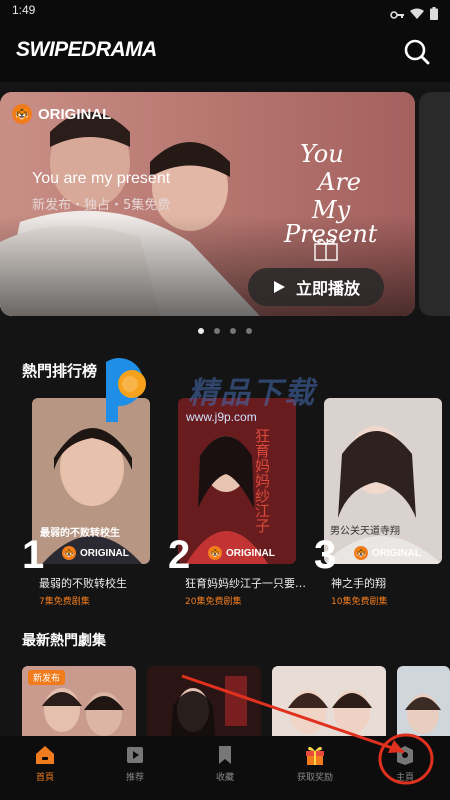 This screenshot has width=450, height=800. What do you see at coordinates (60, 371) in the screenshot?
I see `ranking-section-title: 熱門排行榜` at bounding box center [60, 371].